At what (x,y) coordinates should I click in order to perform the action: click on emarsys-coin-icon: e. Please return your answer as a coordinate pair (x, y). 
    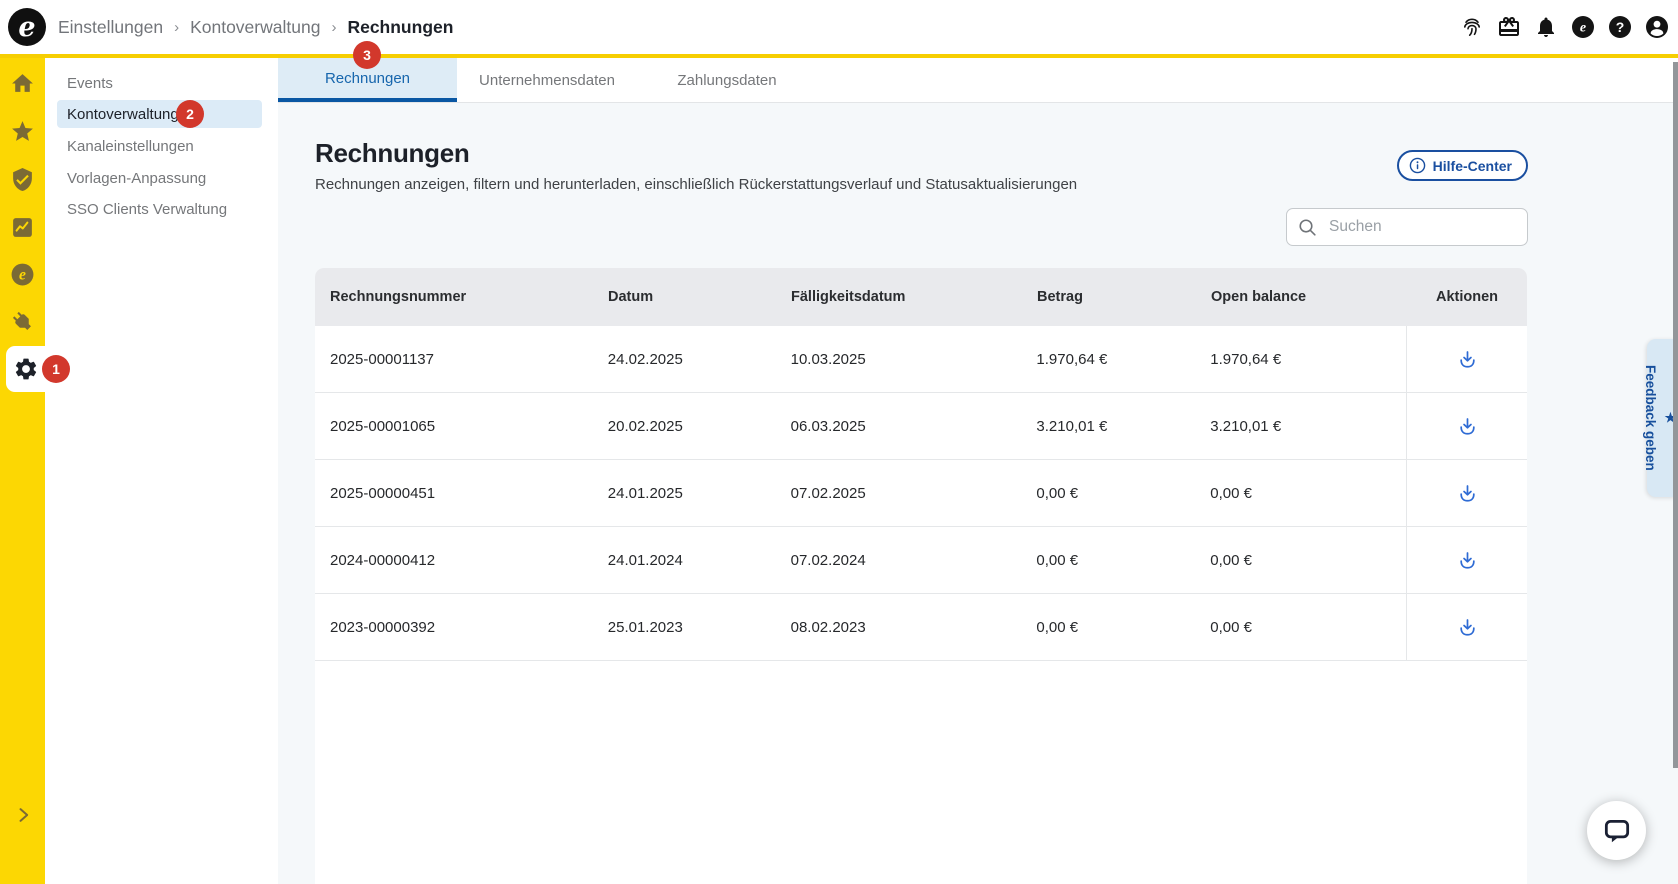
    Looking at the image, I should click on (22, 274).